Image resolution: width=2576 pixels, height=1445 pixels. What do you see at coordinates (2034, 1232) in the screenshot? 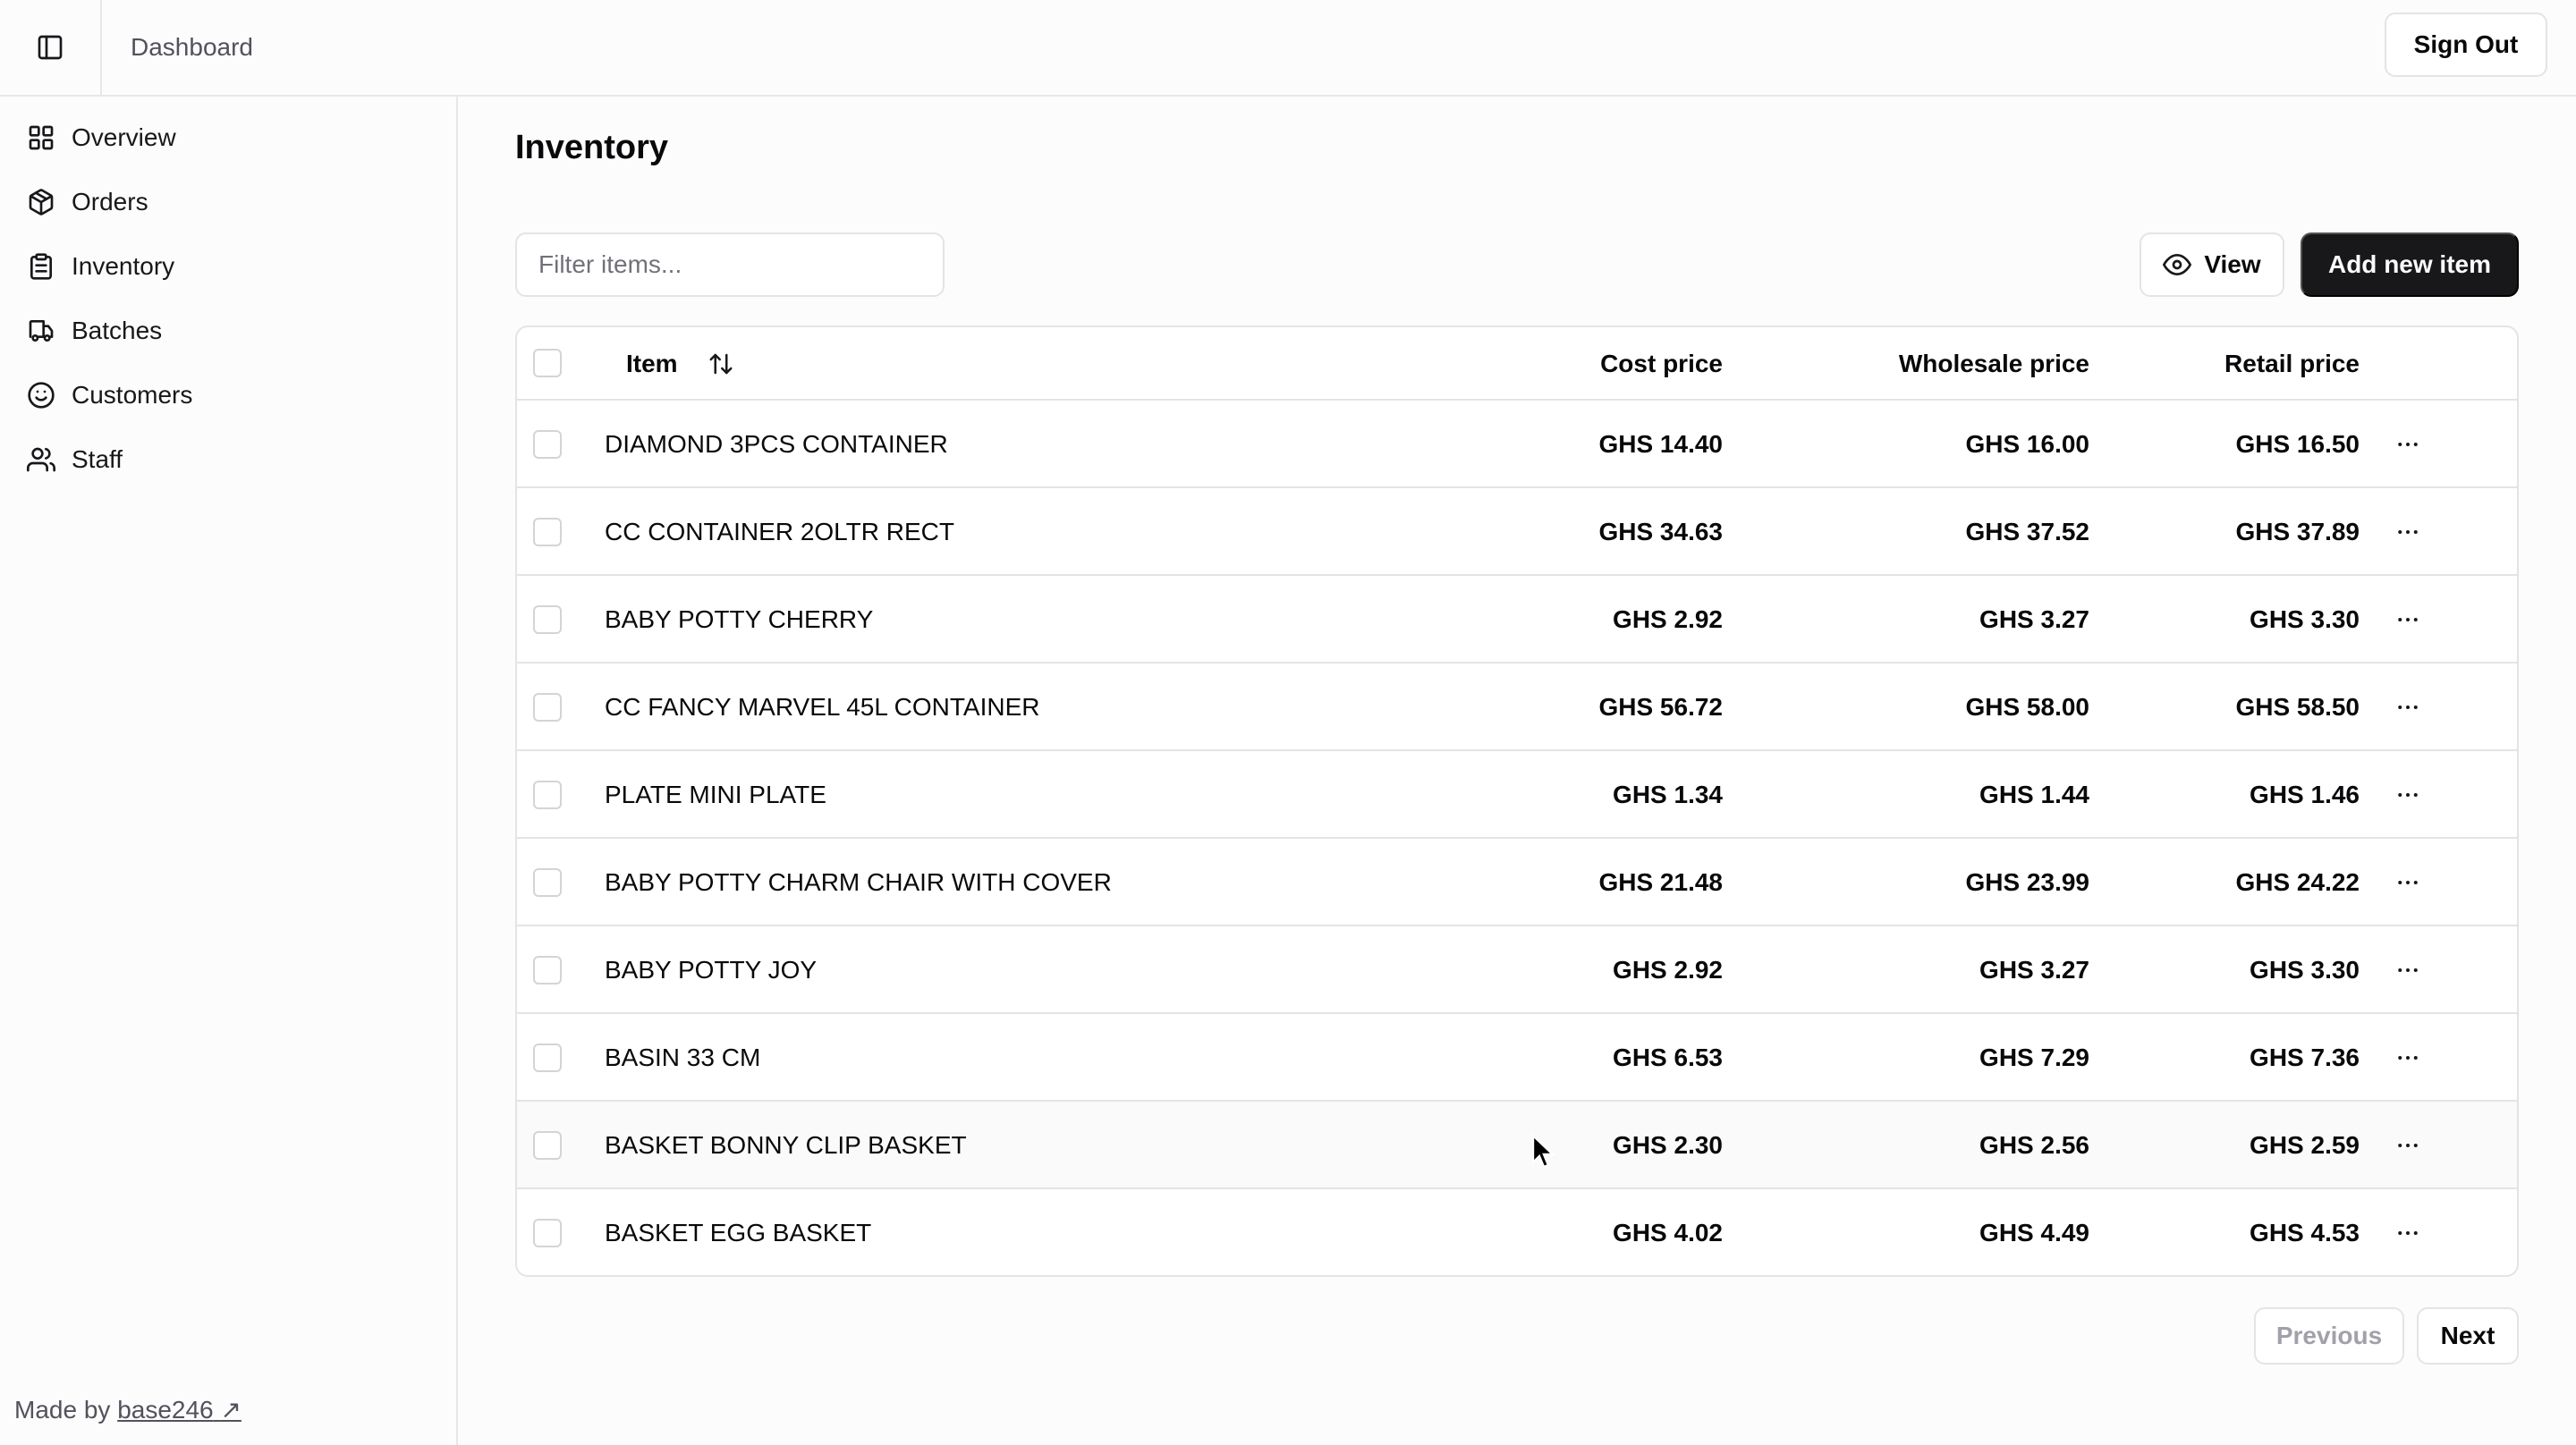
I see `wholesale-price: GHS 4.49` at bounding box center [2034, 1232].